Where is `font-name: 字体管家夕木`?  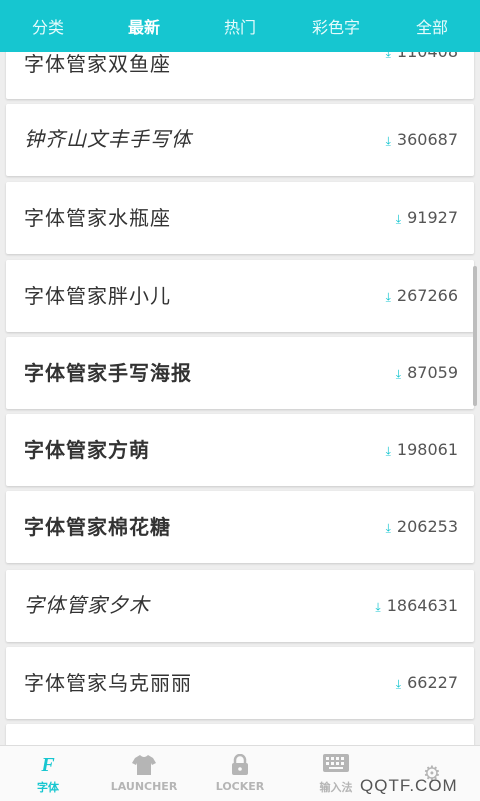 font-name: 字体管家夕木 is located at coordinates (87, 606).